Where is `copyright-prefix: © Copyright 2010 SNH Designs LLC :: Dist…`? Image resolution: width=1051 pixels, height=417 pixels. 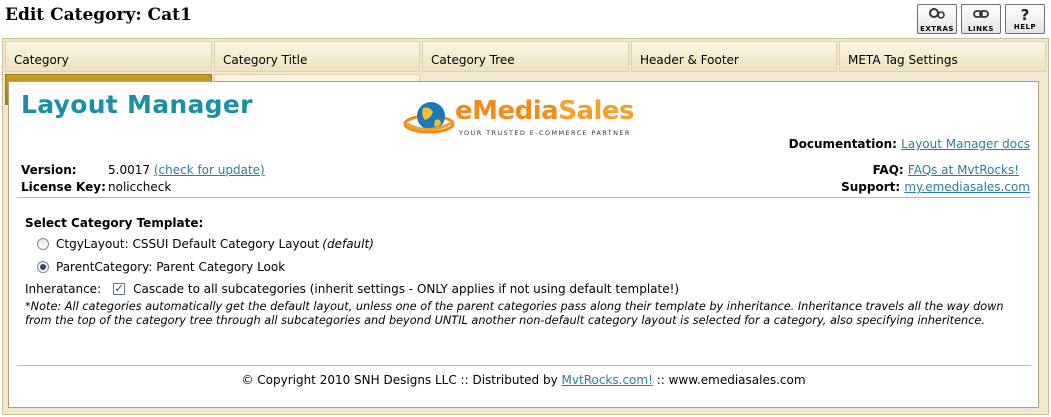
copyright-prefix: © Copyright 2010 SNH Designs LLC :: Dist… is located at coordinates (401, 380).